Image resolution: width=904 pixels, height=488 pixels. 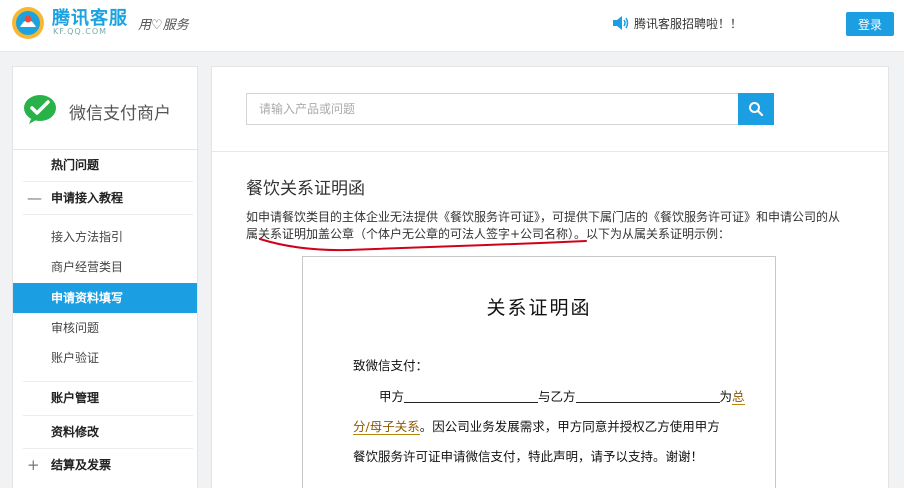 I want to click on party-a-label: 甲方, so click(x=392, y=396).